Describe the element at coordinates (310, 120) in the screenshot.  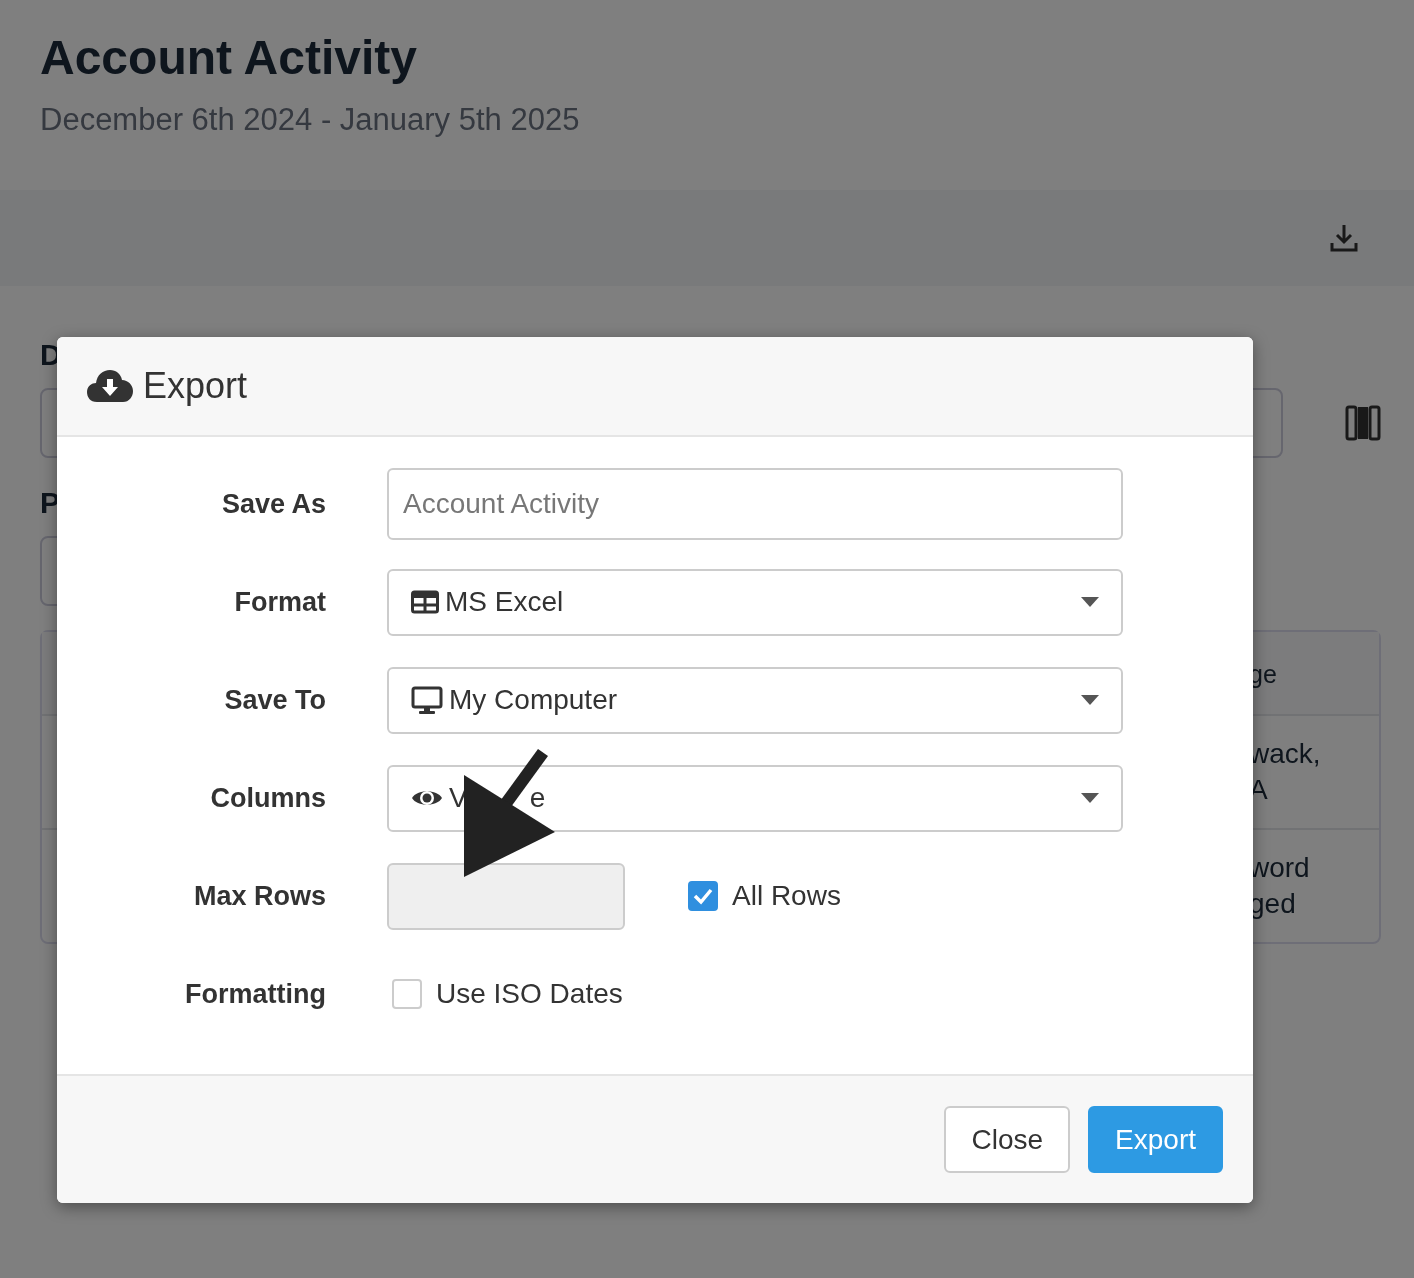
I see `date-range: December 6th 2024 - January 5th 2025` at that location.